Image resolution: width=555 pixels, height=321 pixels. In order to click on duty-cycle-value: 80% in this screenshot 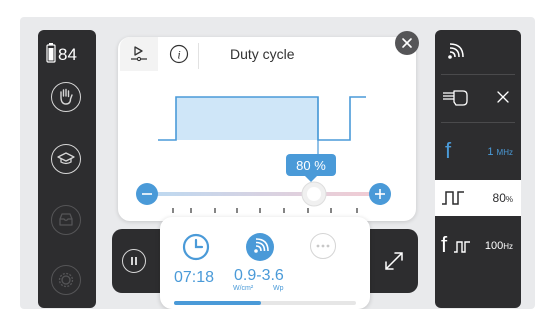, I will do `click(502, 198)`.